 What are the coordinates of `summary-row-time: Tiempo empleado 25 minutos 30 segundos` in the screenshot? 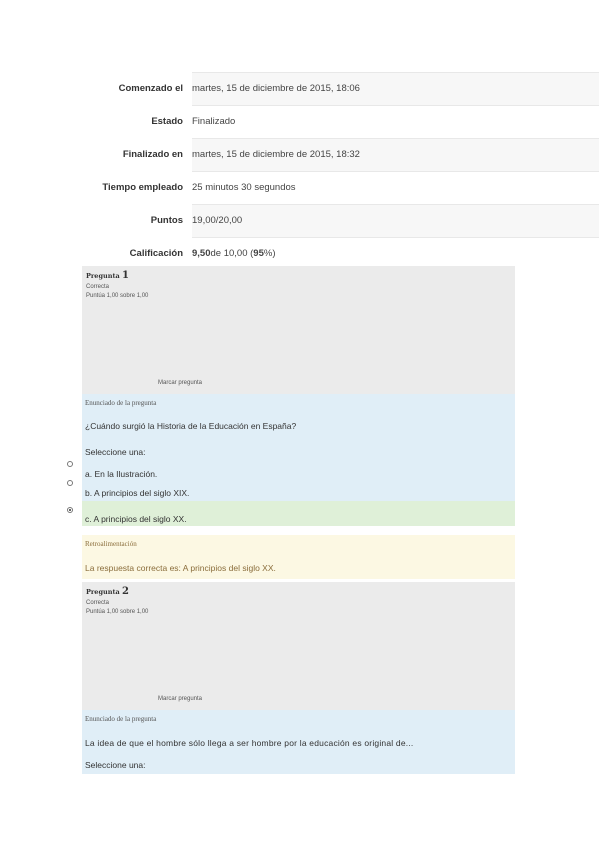 It's located at (337, 187).